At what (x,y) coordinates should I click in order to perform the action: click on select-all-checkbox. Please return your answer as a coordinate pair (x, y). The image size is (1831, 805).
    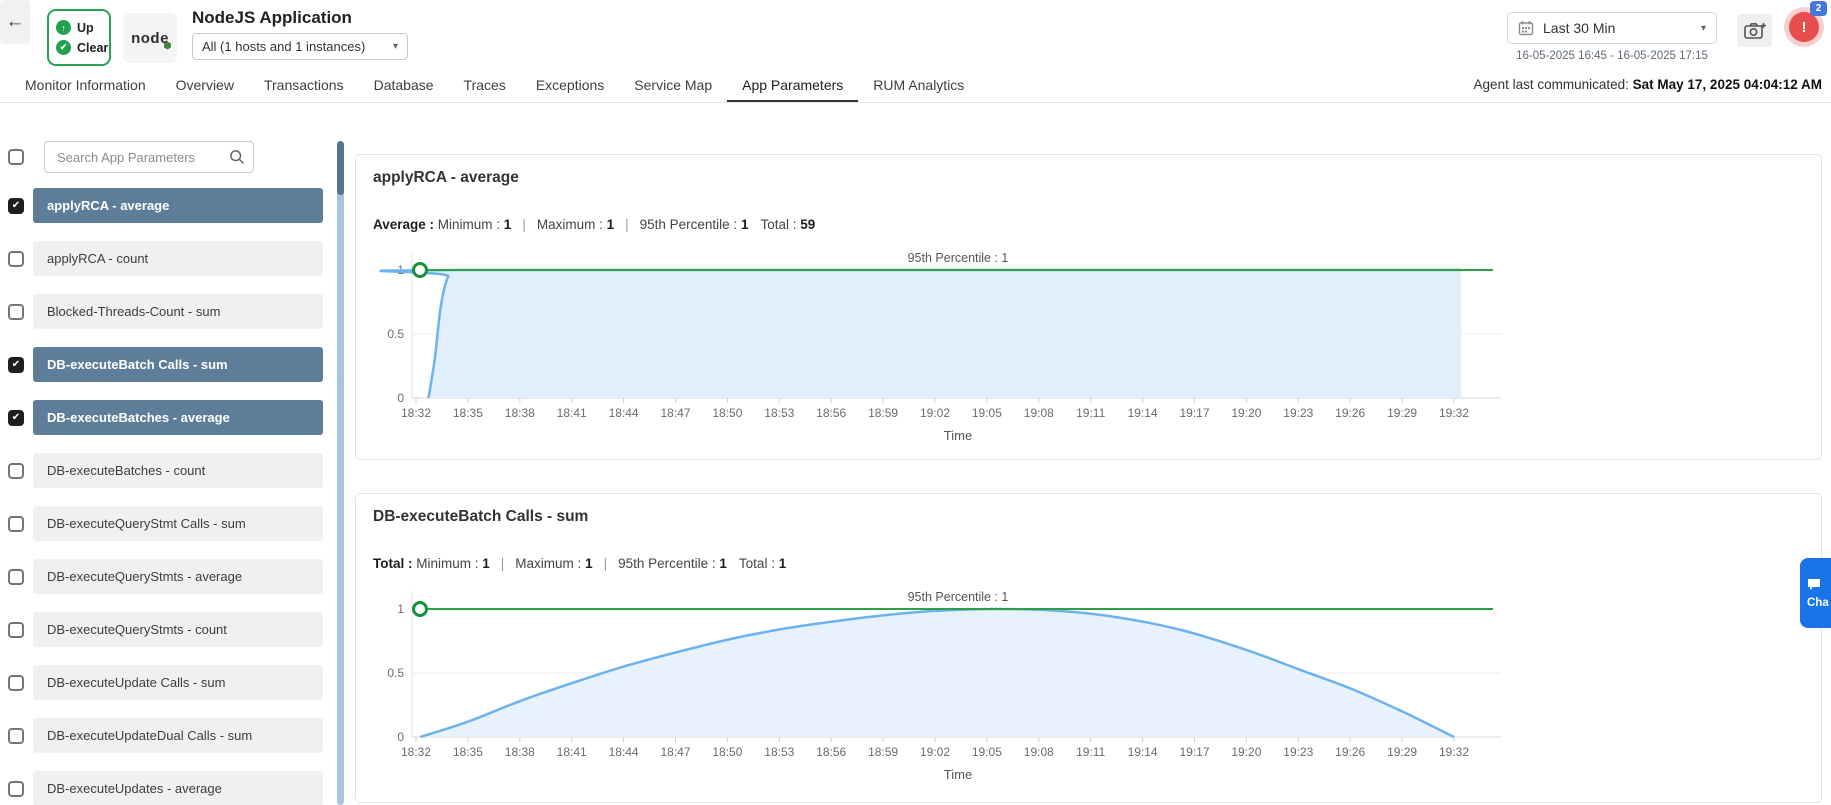
    Looking at the image, I should click on (16, 157).